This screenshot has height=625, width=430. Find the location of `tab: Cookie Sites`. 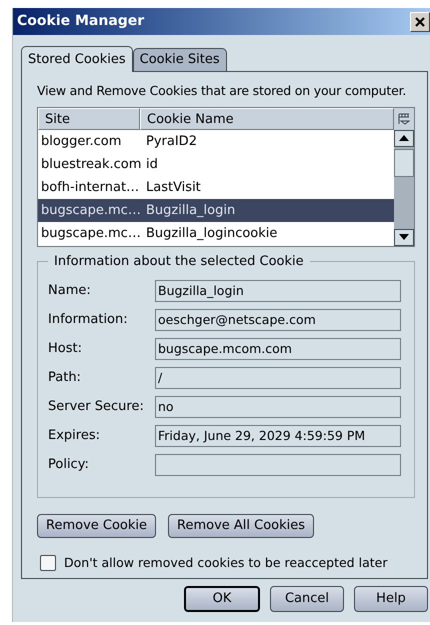

tab: Cookie Sites is located at coordinates (179, 59).